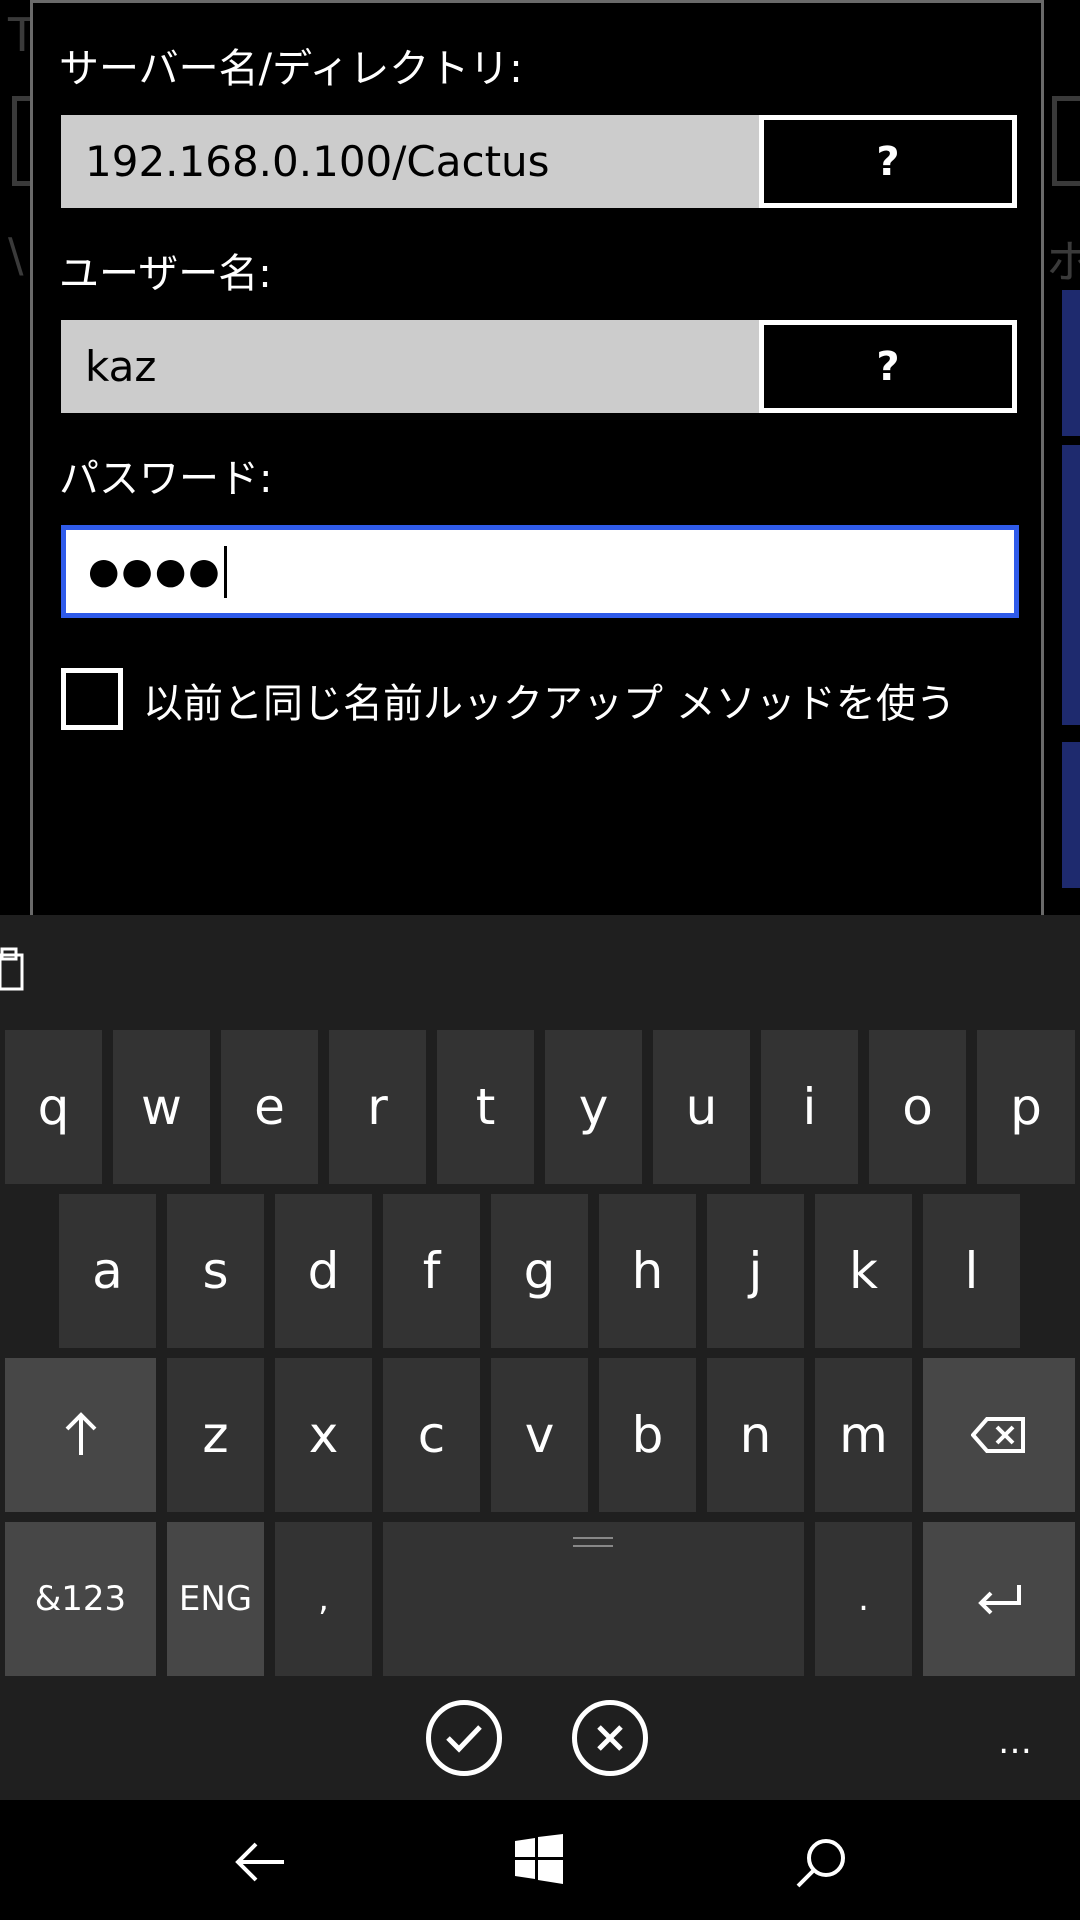  What do you see at coordinates (53, 1107) in the screenshot?
I see `key-q: q` at bounding box center [53, 1107].